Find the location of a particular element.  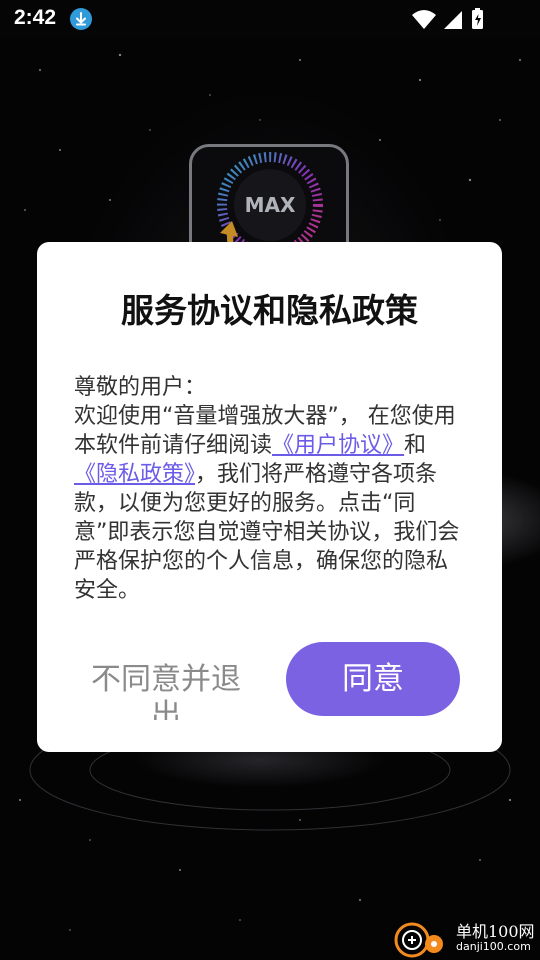

disagree-exit-button: 不同意并退出 is located at coordinates (166, 691).